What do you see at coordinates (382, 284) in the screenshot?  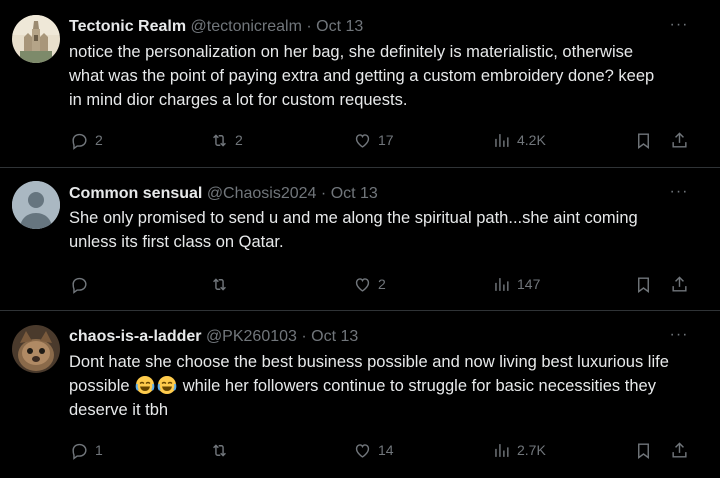 I see `like-count: 2` at bounding box center [382, 284].